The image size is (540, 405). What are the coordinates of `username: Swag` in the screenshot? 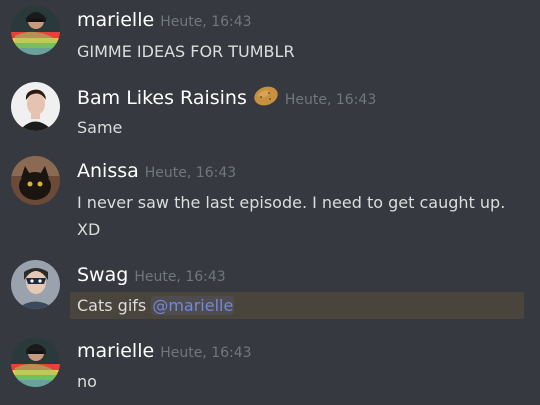 It's located at (102, 275).